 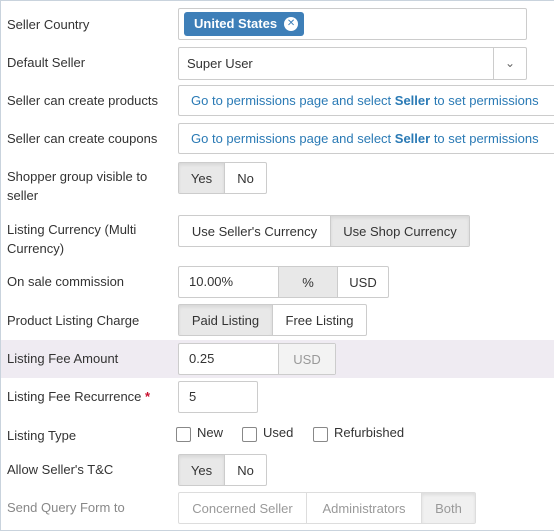 I want to click on usd-button: USD, so click(x=363, y=282).